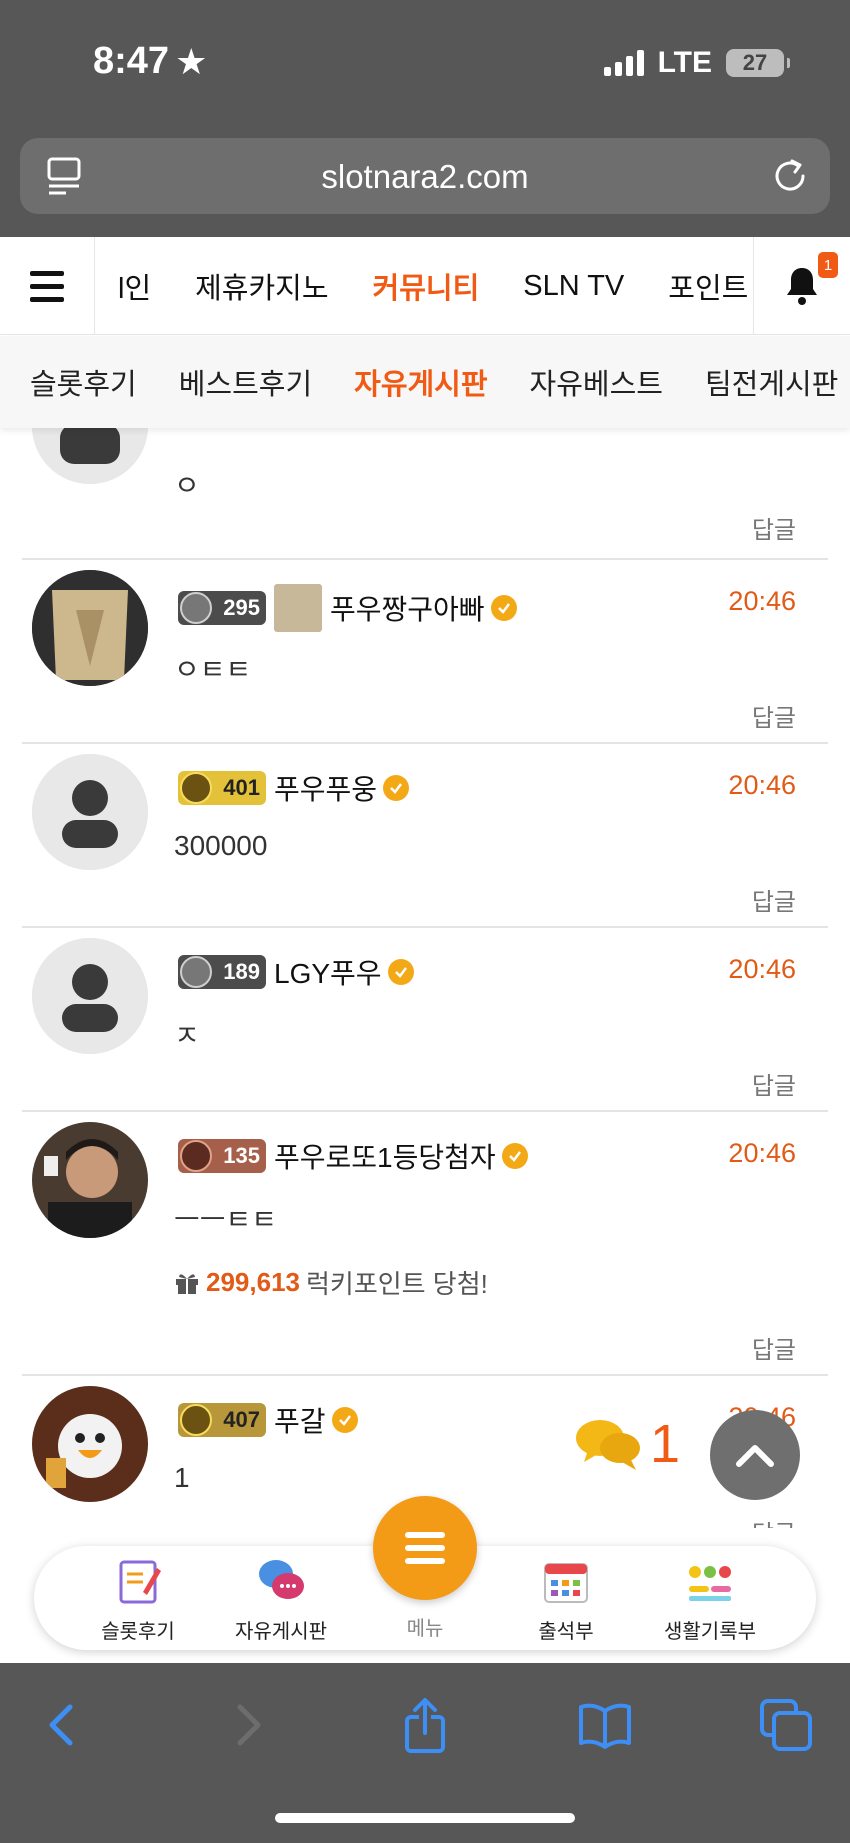  Describe the element at coordinates (268, 1420) in the screenshot. I see `comment-meta: 407 푸갈` at that location.